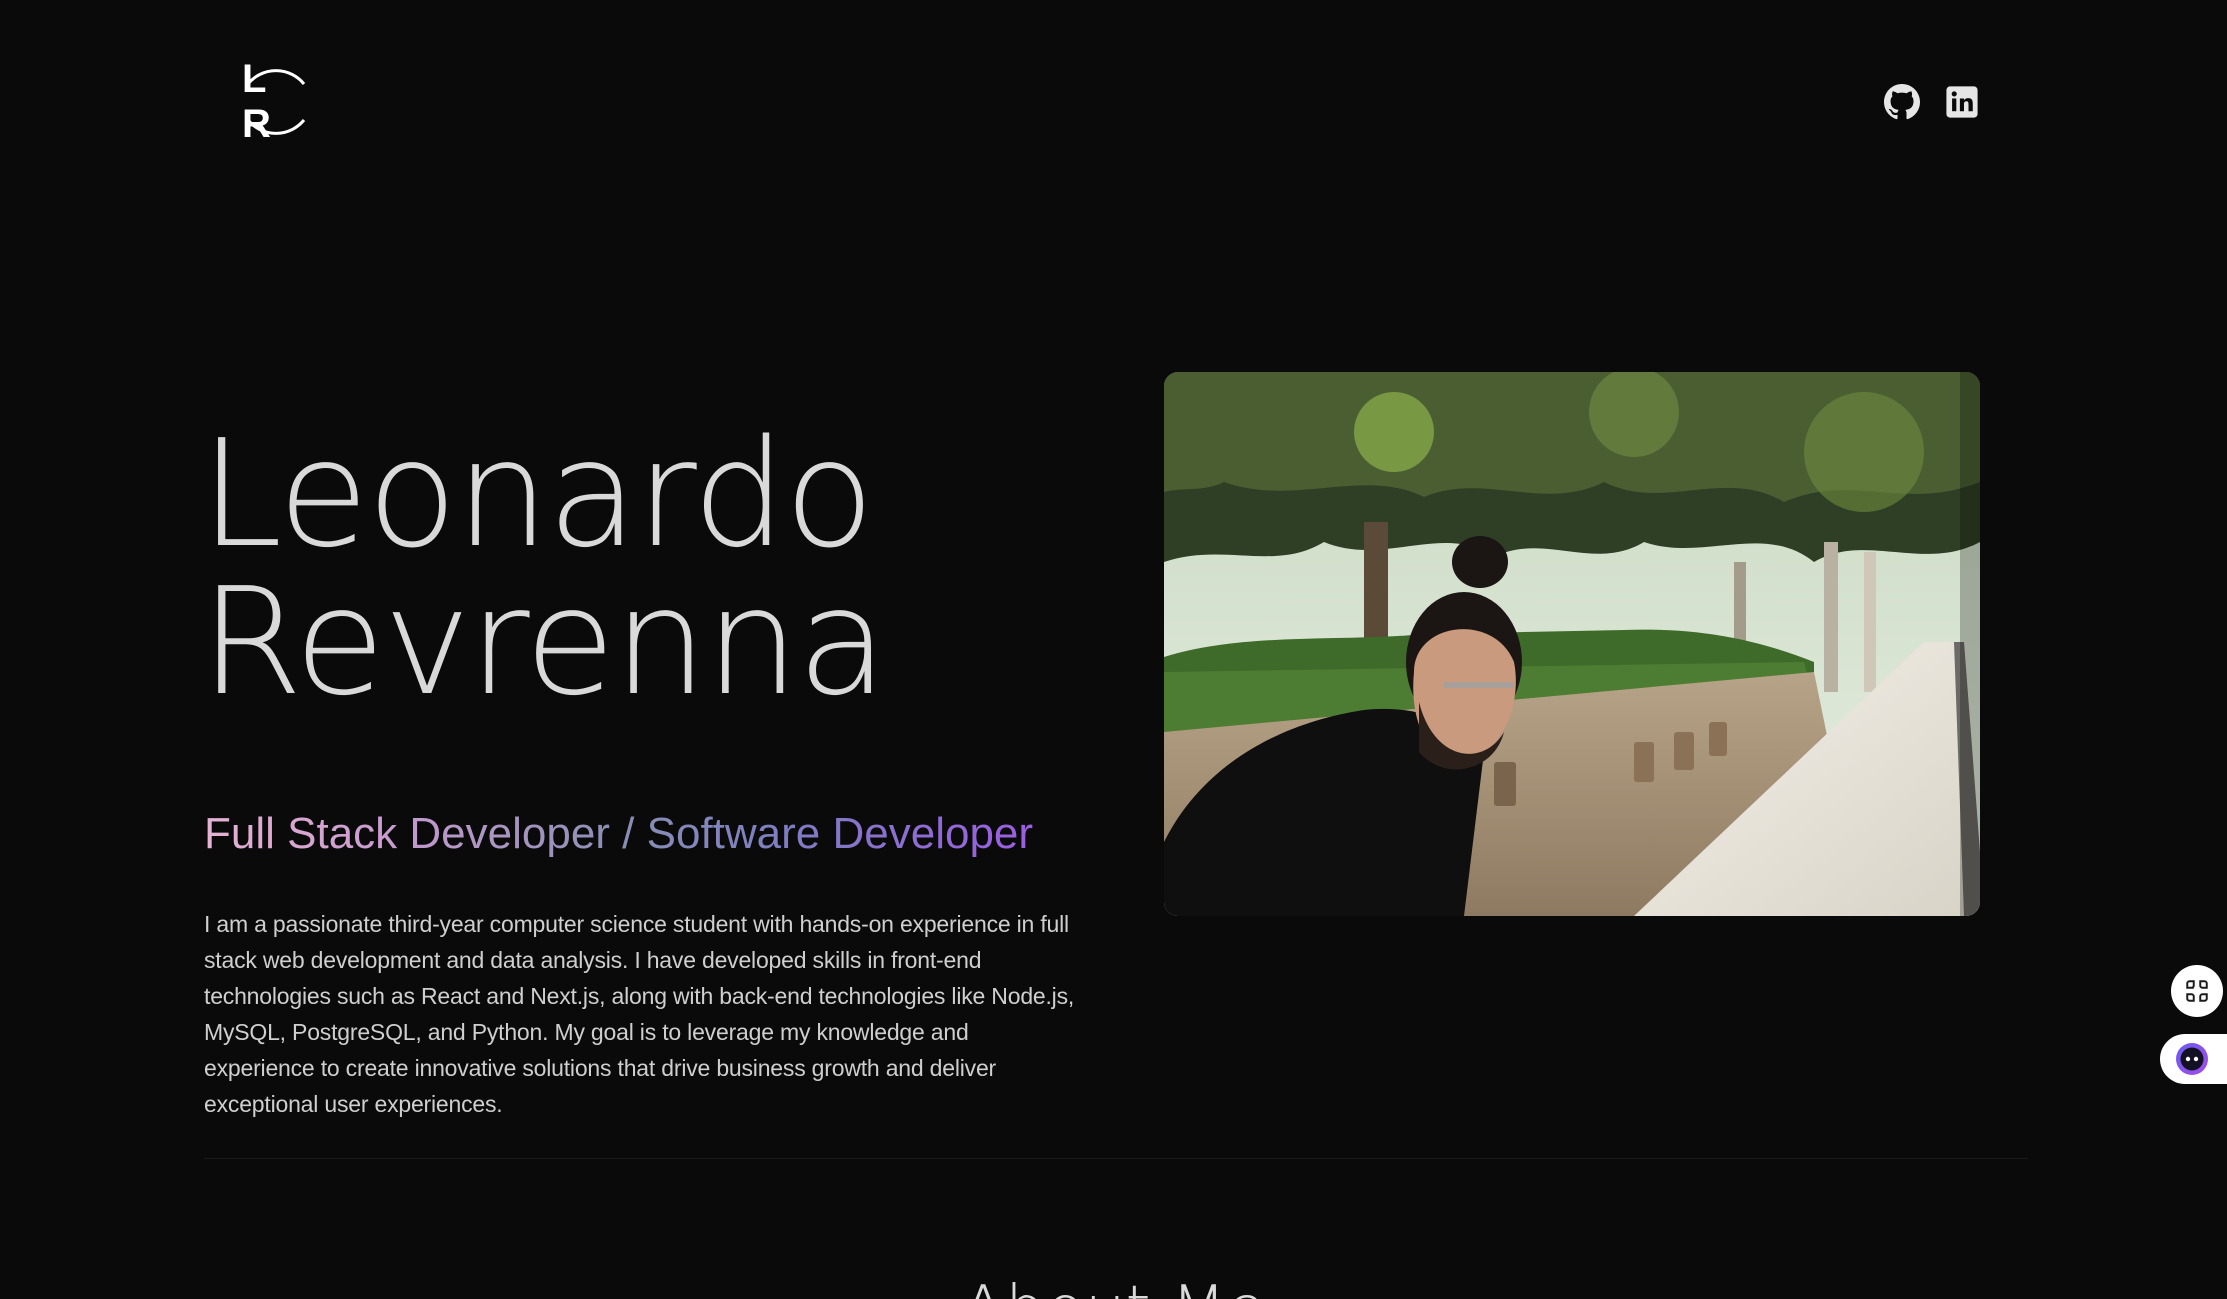 The height and width of the screenshot is (1299, 2227). What do you see at coordinates (260, 101) in the screenshot?
I see `logo-text: L R` at bounding box center [260, 101].